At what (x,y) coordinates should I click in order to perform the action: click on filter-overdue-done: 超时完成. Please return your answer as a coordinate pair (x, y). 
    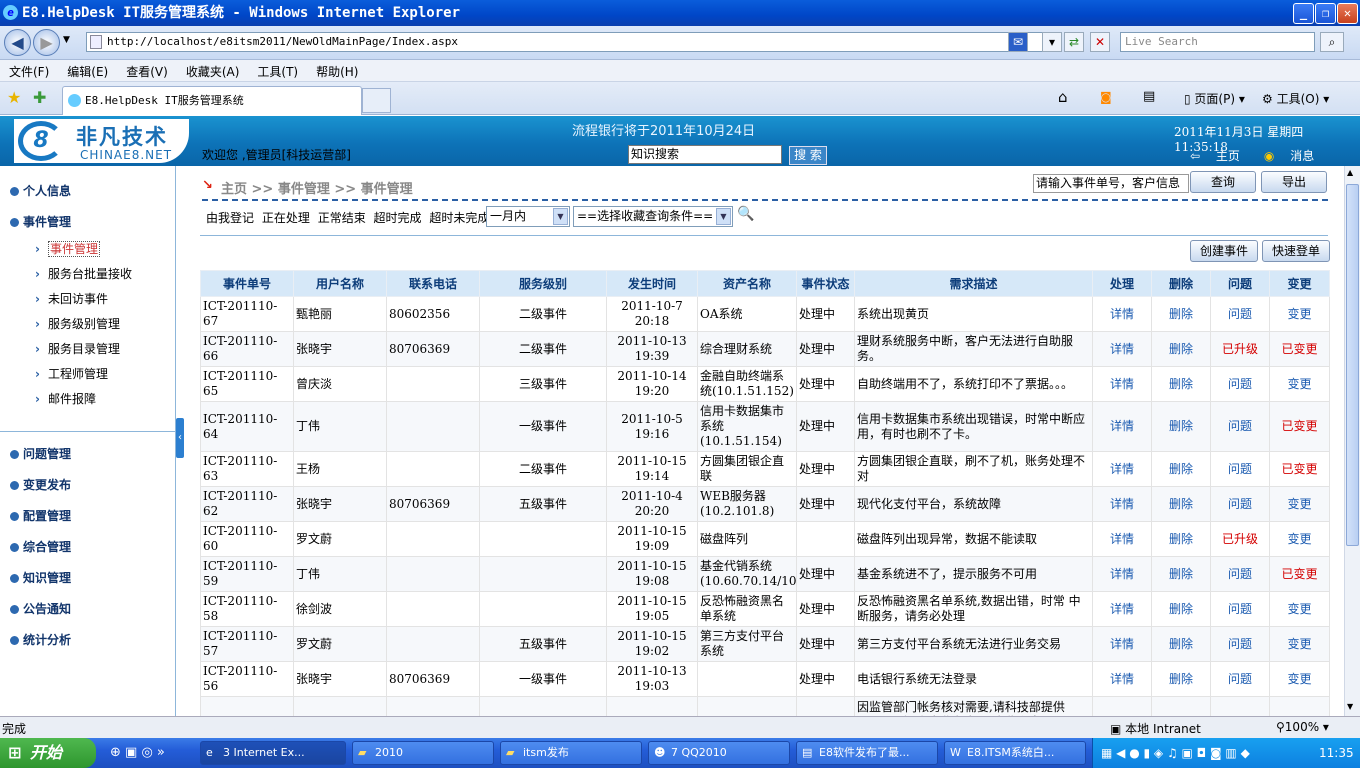
    Looking at the image, I should click on (398, 218).